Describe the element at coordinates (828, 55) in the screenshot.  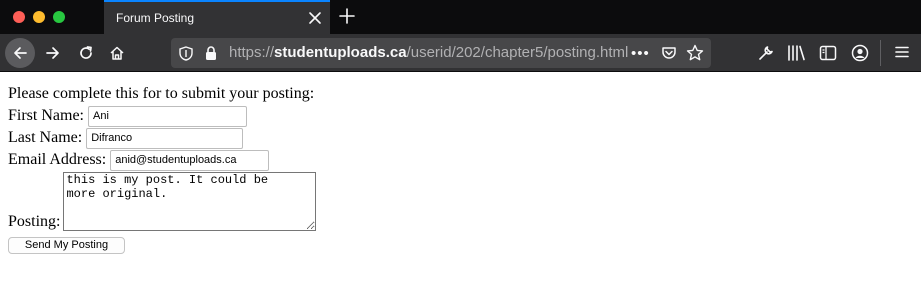
I see `sidebar-icon` at that location.